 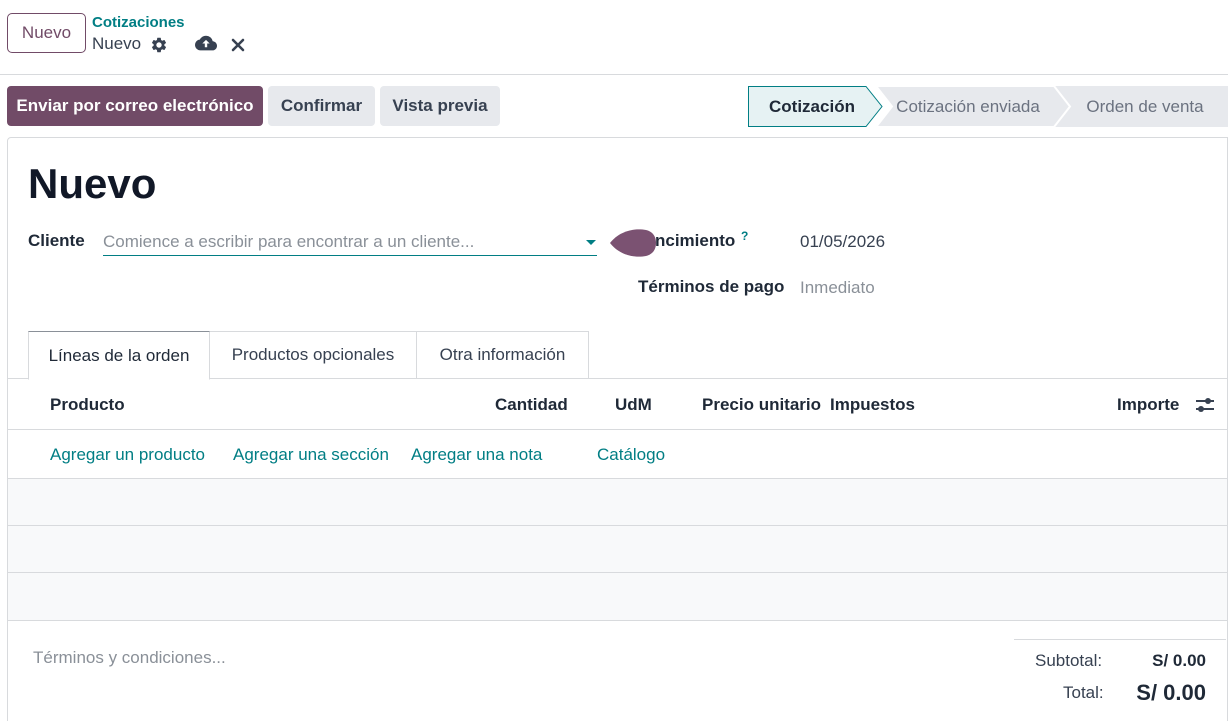 I want to click on expiry-date-field: 01/05/2026, so click(x=842, y=242).